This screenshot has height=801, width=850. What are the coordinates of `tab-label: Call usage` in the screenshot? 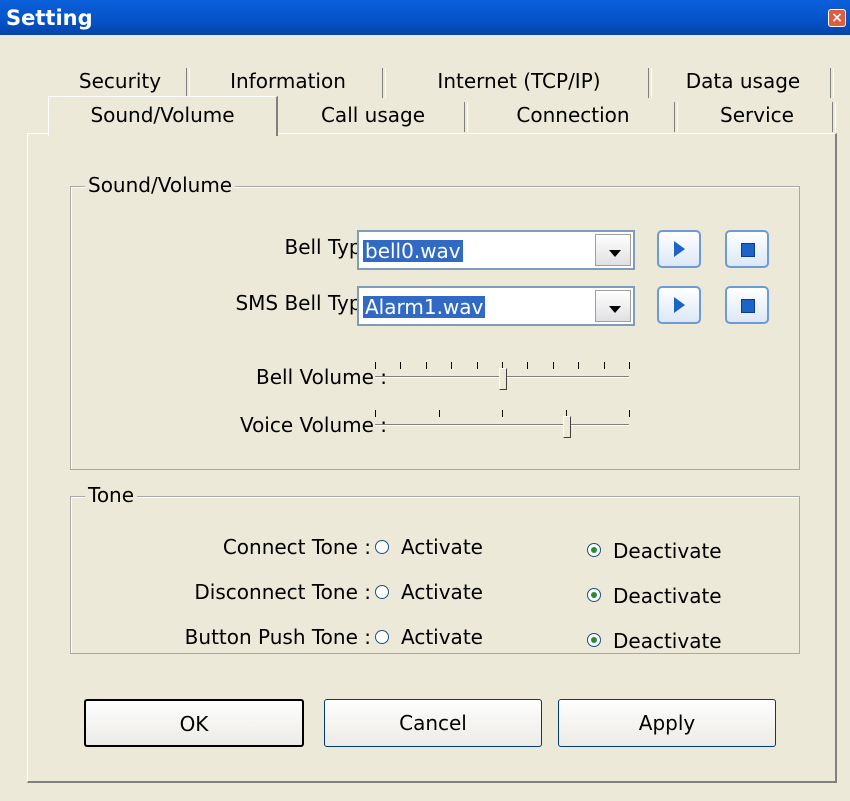 It's located at (373, 115).